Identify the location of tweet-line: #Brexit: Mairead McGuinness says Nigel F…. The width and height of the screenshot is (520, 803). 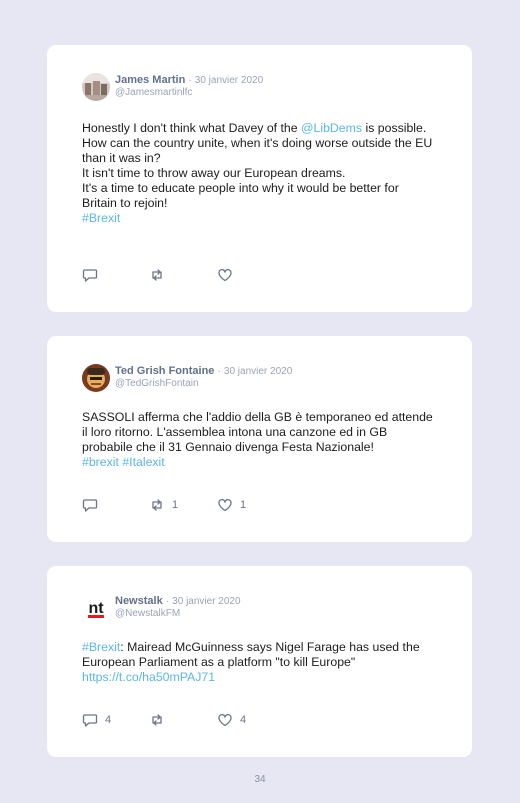
(251, 654).